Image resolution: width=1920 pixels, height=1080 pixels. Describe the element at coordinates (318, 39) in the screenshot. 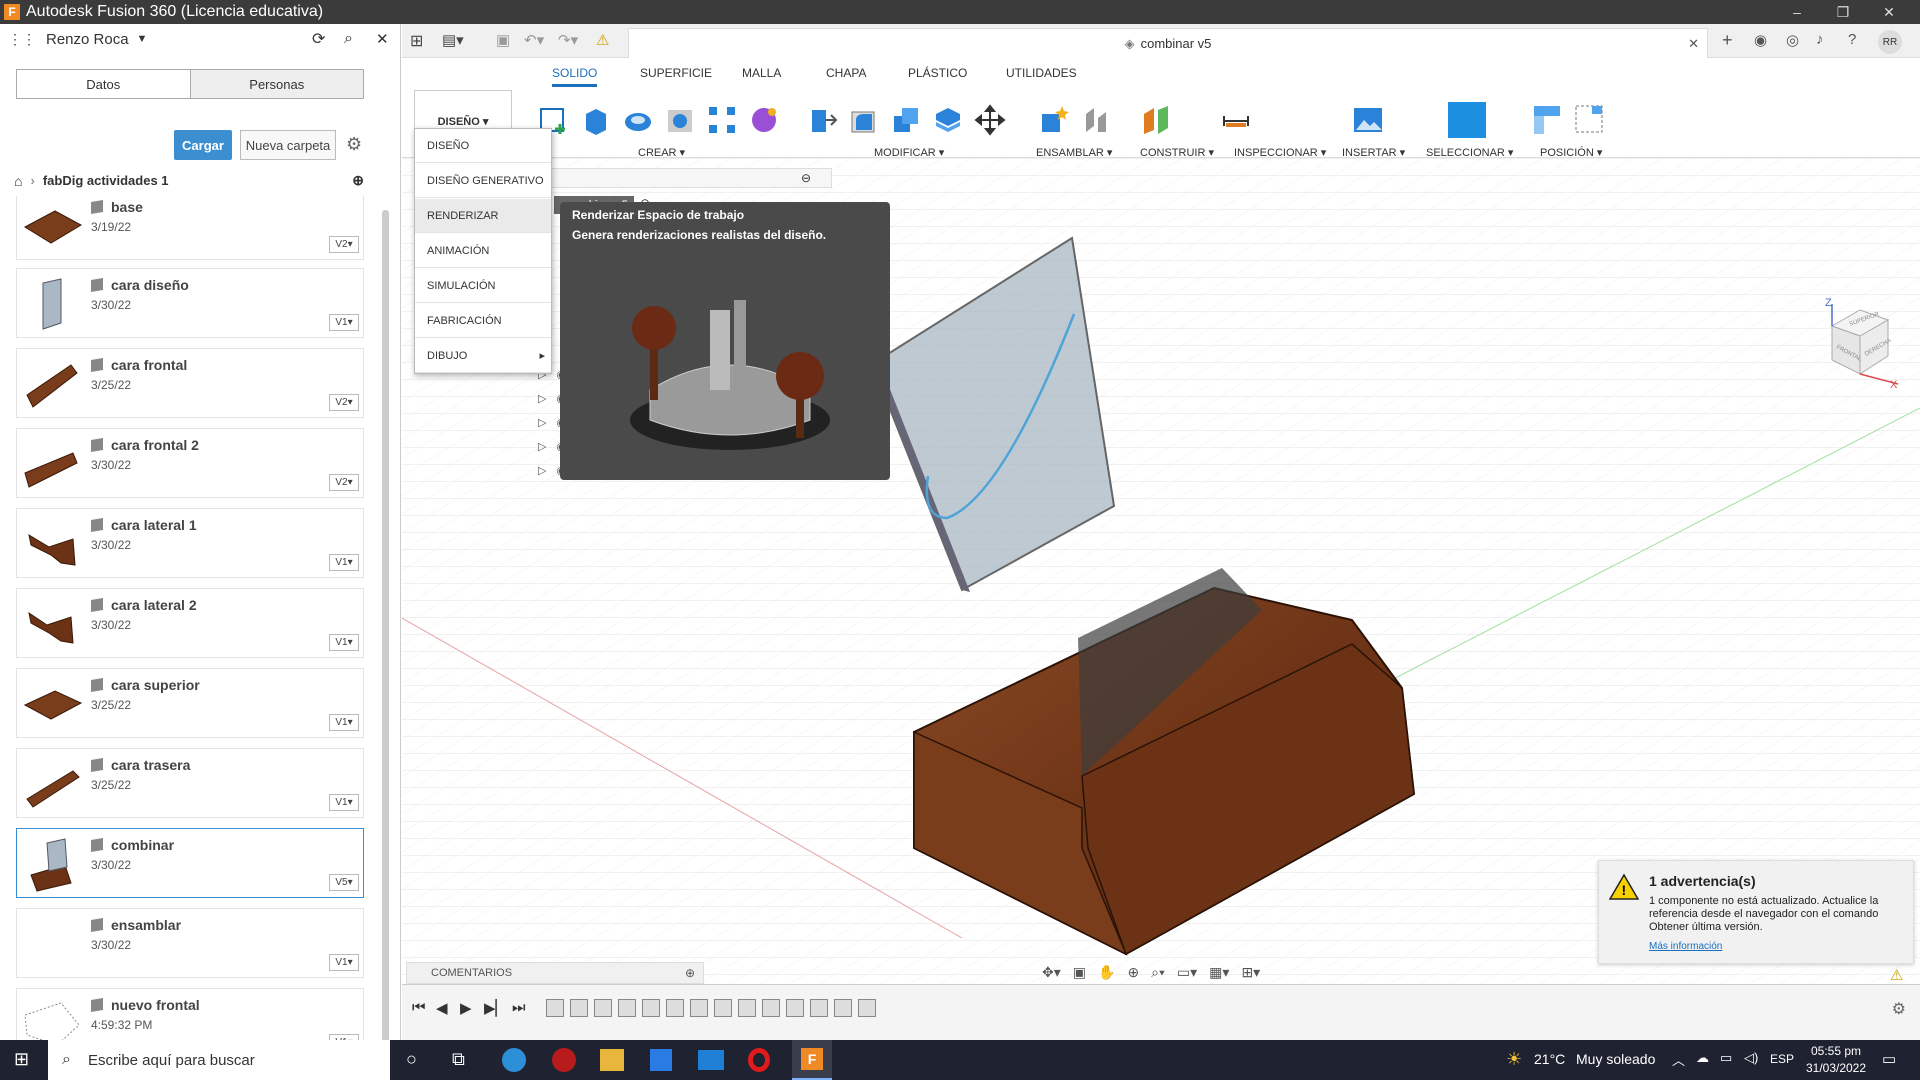

I see `refresh-icon: ⟳` at that location.